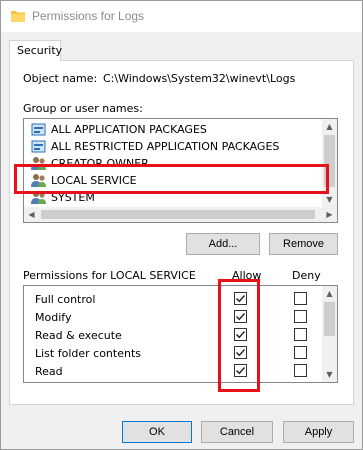 The height and width of the screenshot is (450, 363). Describe the element at coordinates (174, 335) in the screenshot. I see `permission-row: Read & execute` at that location.